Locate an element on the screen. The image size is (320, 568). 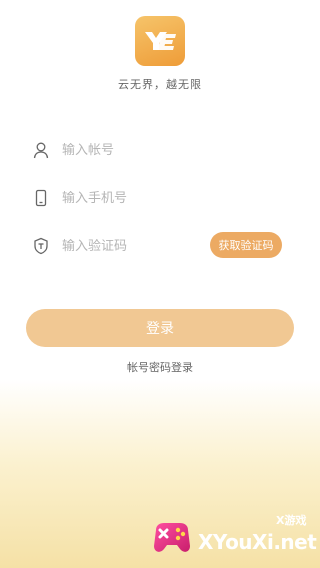
app-slogan: 云无界，越无限 is located at coordinates (160, 84).